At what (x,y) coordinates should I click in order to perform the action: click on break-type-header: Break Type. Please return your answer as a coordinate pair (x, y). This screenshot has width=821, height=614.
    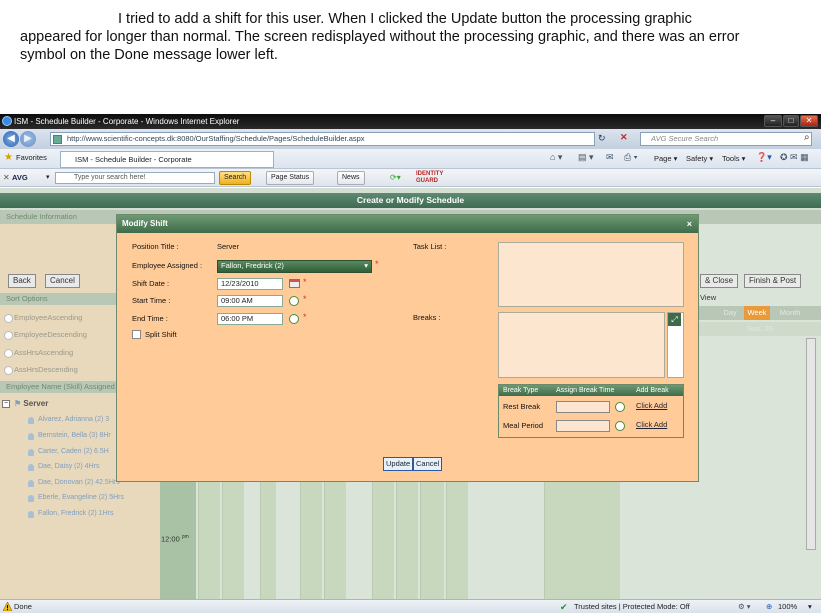
    Looking at the image, I should click on (521, 390).